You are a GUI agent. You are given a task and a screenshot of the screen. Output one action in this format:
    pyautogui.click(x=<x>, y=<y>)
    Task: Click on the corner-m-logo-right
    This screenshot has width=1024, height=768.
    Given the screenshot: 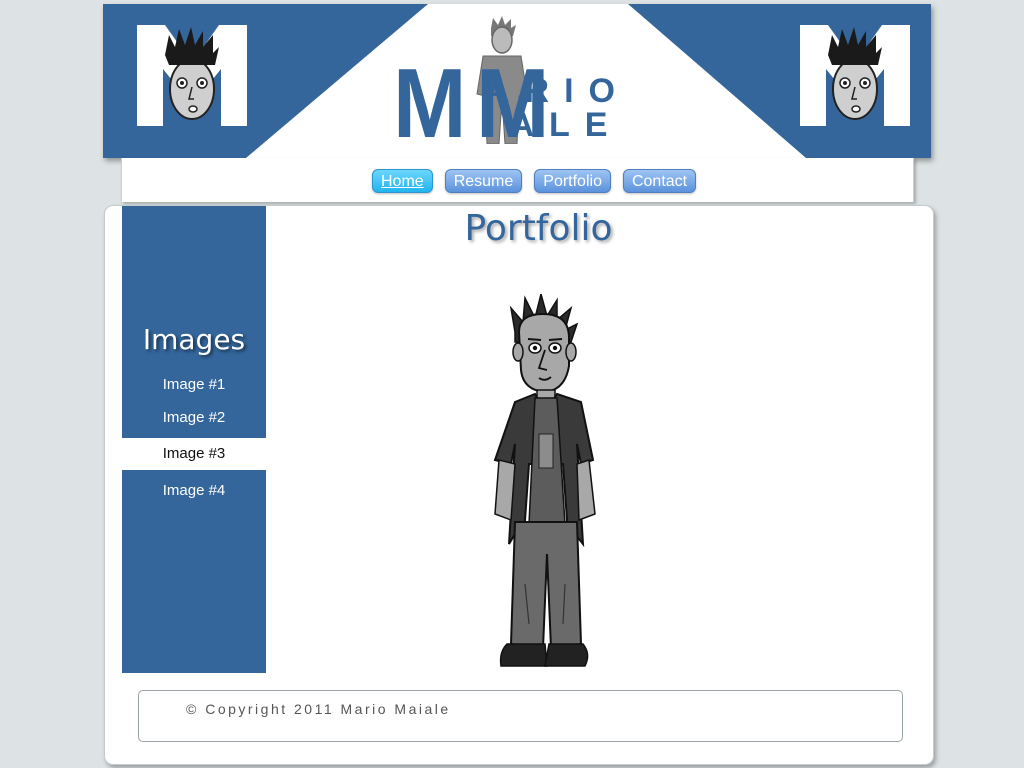 What is the action you would take?
    pyautogui.click(x=855, y=75)
    